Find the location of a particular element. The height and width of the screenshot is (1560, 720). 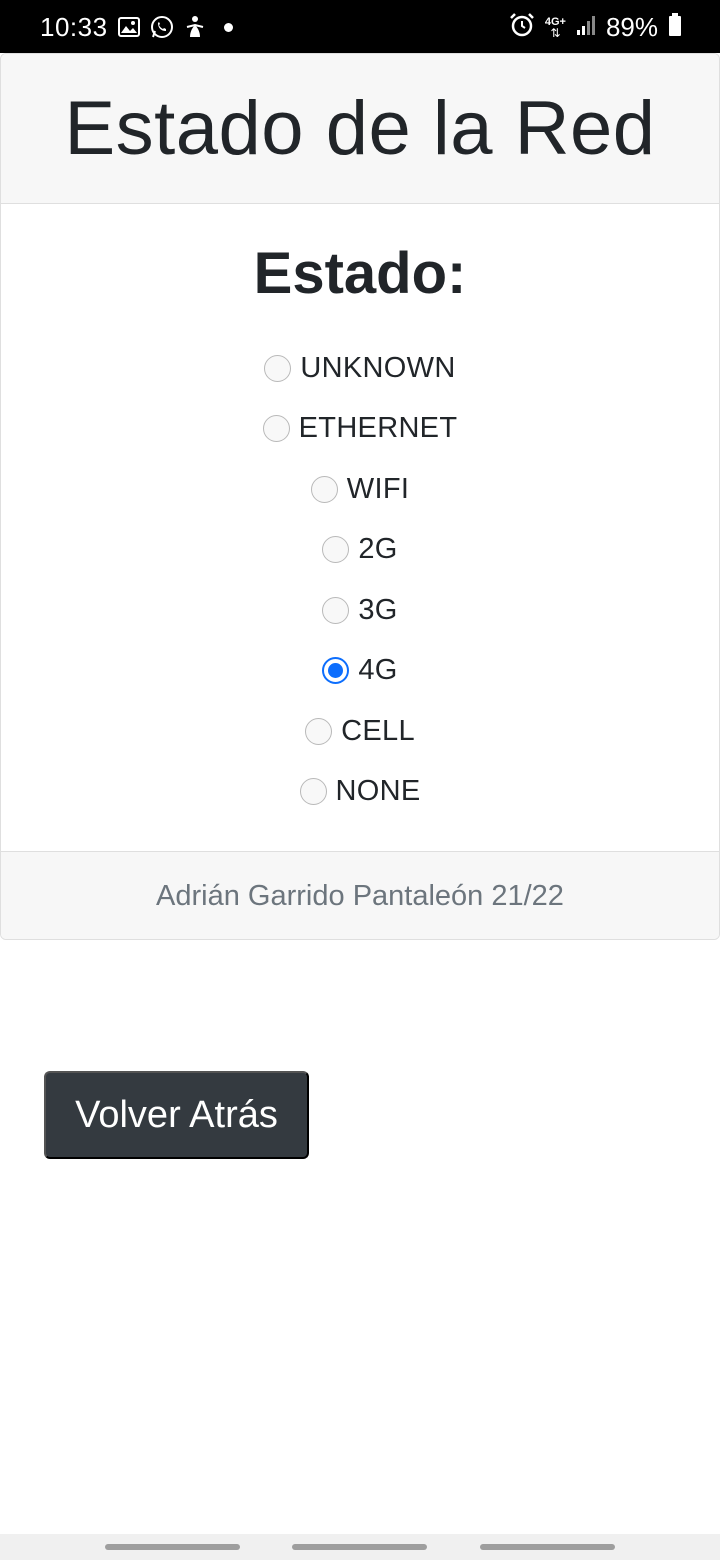

network-option-cell: CELL is located at coordinates (360, 731).